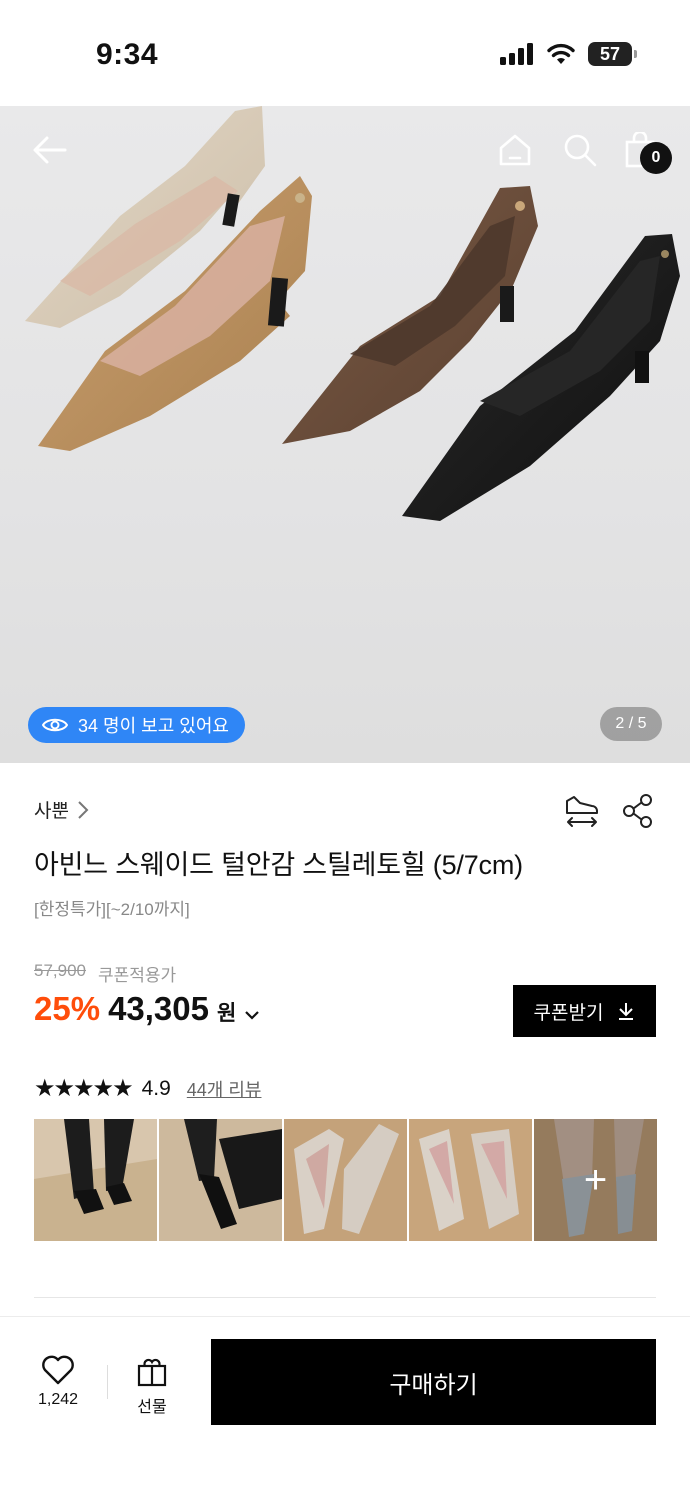 This screenshot has height=1500, width=690. I want to click on size-compare-button, so click(582, 811).